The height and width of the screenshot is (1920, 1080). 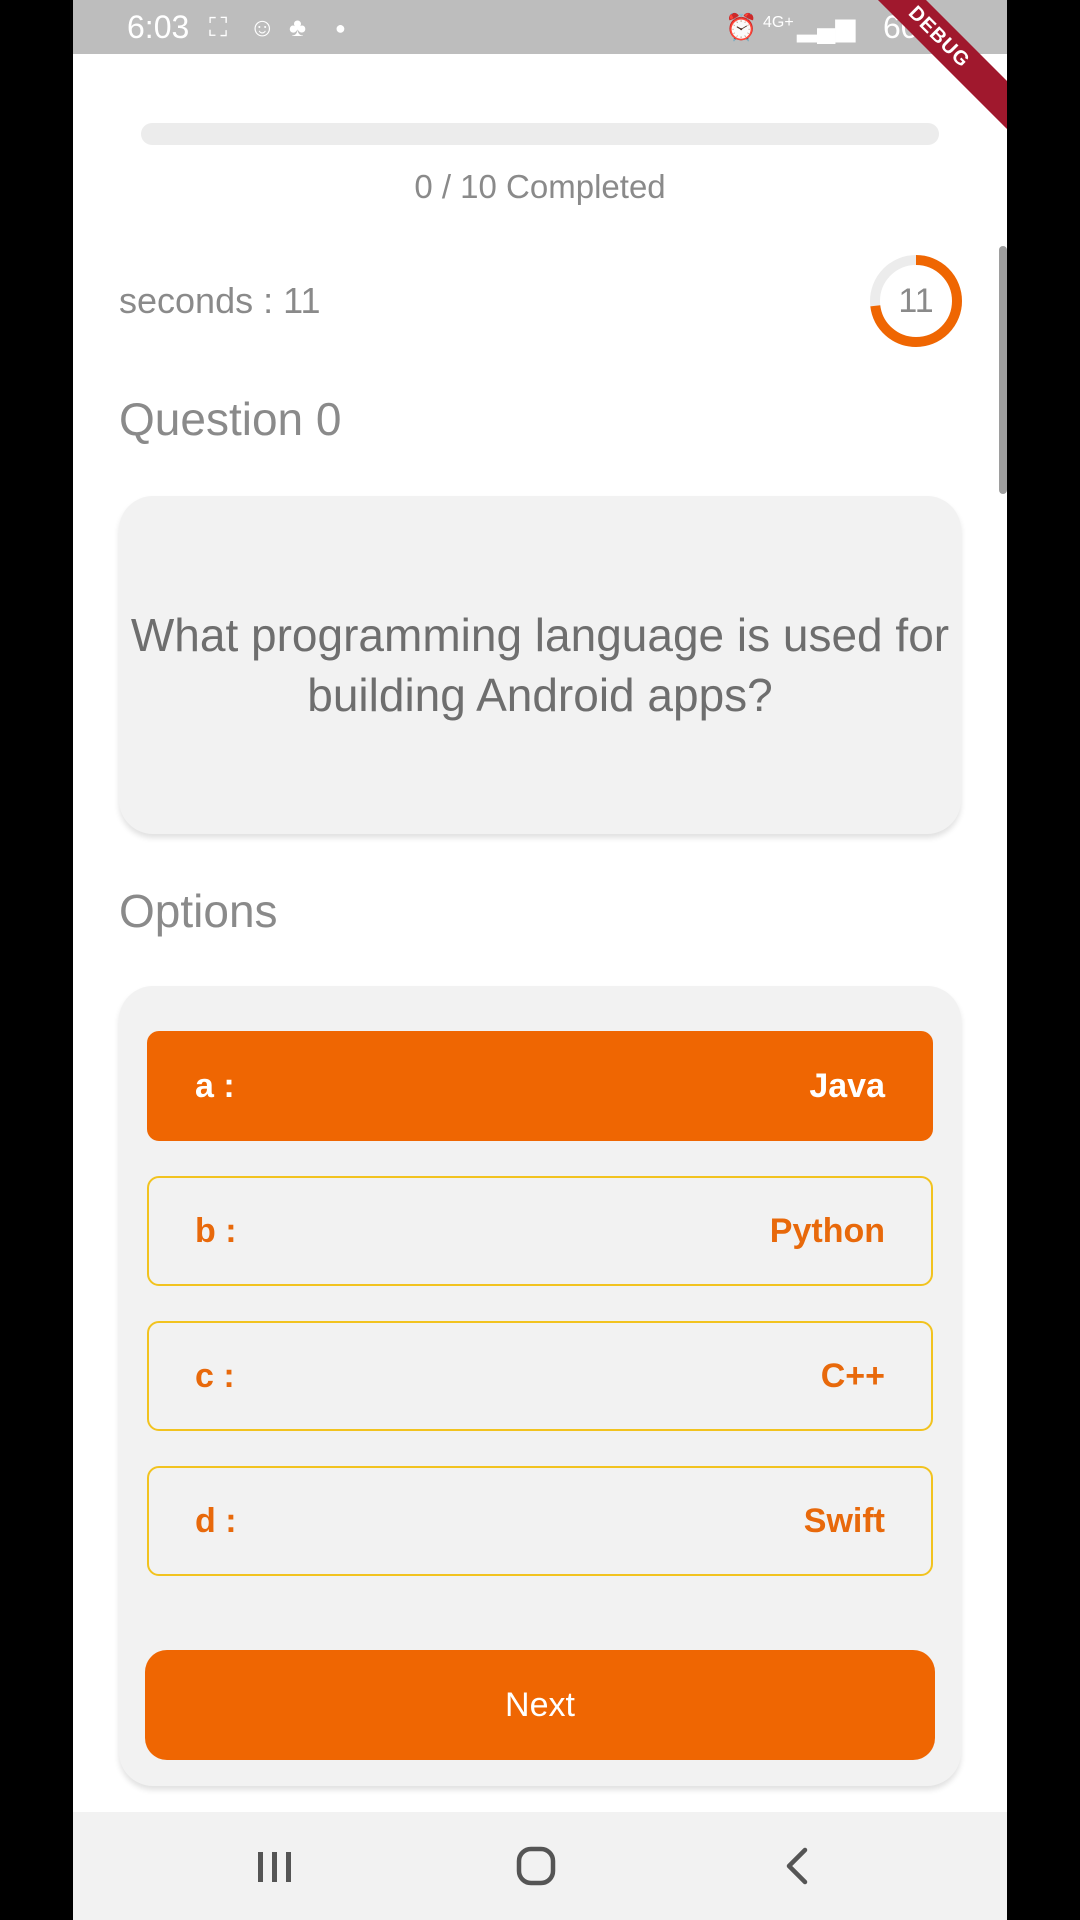 What do you see at coordinates (540, 1376) in the screenshot?
I see `option-c: c : C++` at bounding box center [540, 1376].